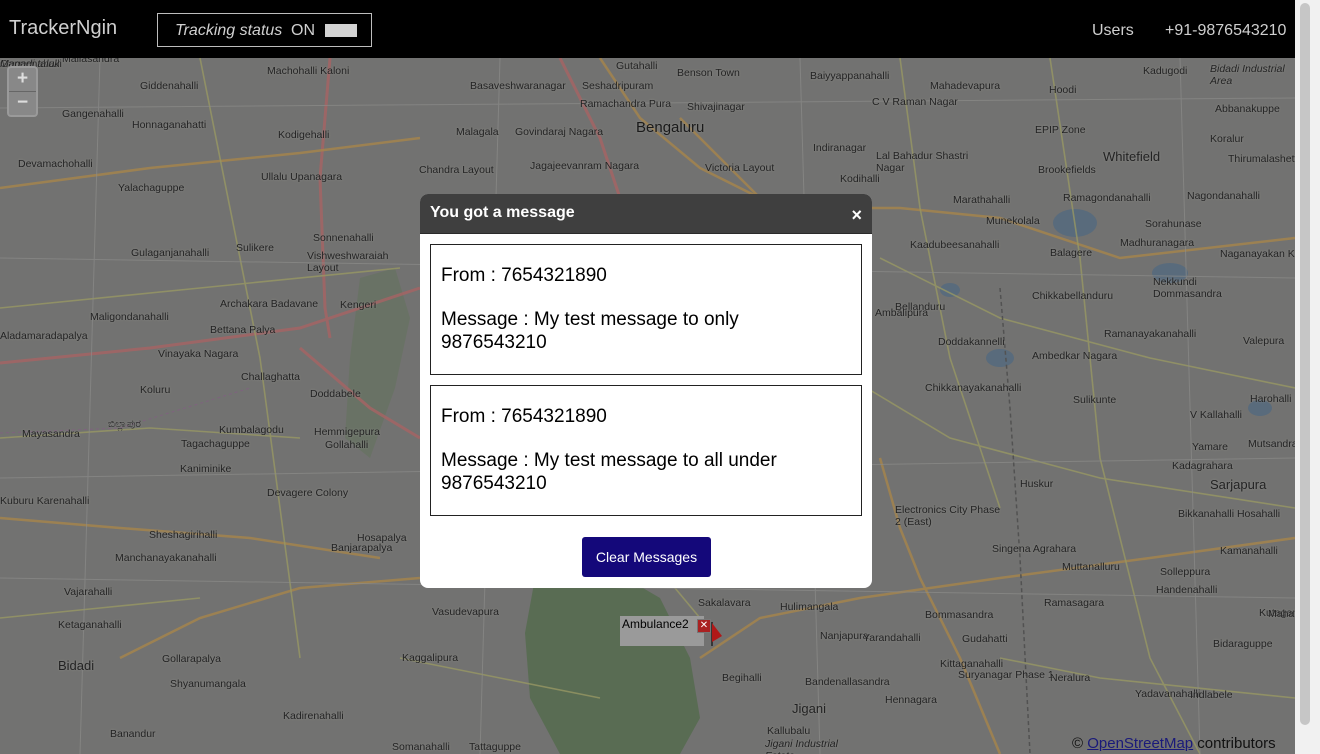 Image resolution: width=1320 pixels, height=754 pixels. Describe the element at coordinates (229, 30) in the screenshot. I see `tracking-status-label: Tracking status` at that location.